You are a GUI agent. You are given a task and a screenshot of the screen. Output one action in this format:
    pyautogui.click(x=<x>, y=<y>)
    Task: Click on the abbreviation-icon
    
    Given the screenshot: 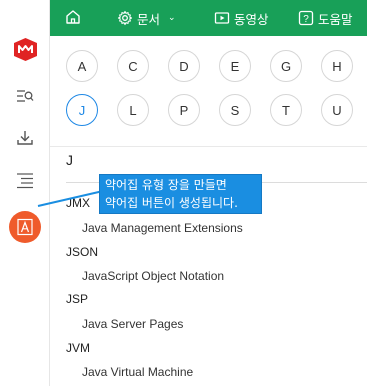 What is the action you would take?
    pyautogui.click(x=25, y=227)
    